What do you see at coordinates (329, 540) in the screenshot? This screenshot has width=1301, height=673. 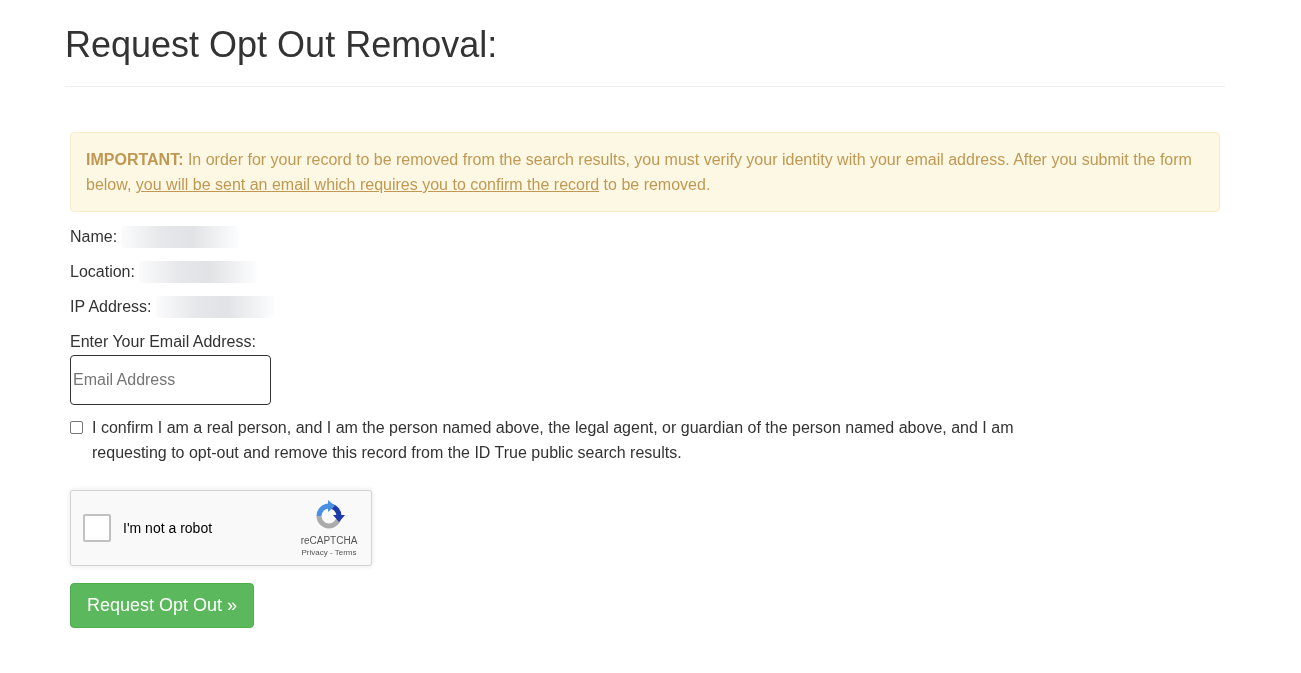 I see `captcha-brand: reCAPTCHA` at bounding box center [329, 540].